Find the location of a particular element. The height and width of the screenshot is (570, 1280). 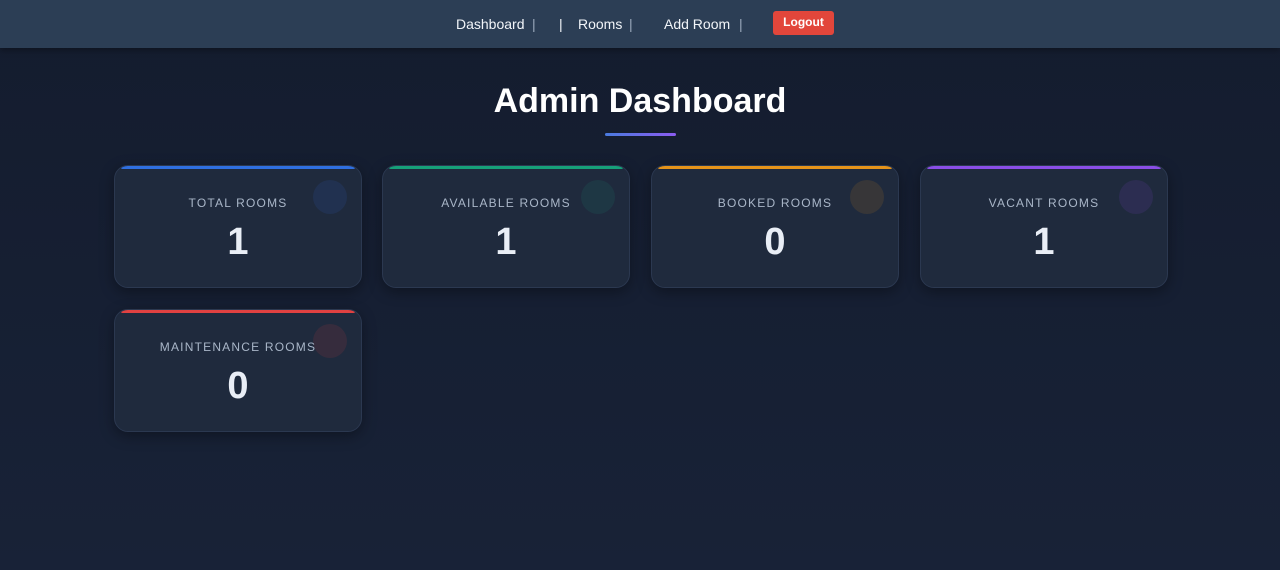

nav-link-rooms: Rooms is located at coordinates (600, 24).